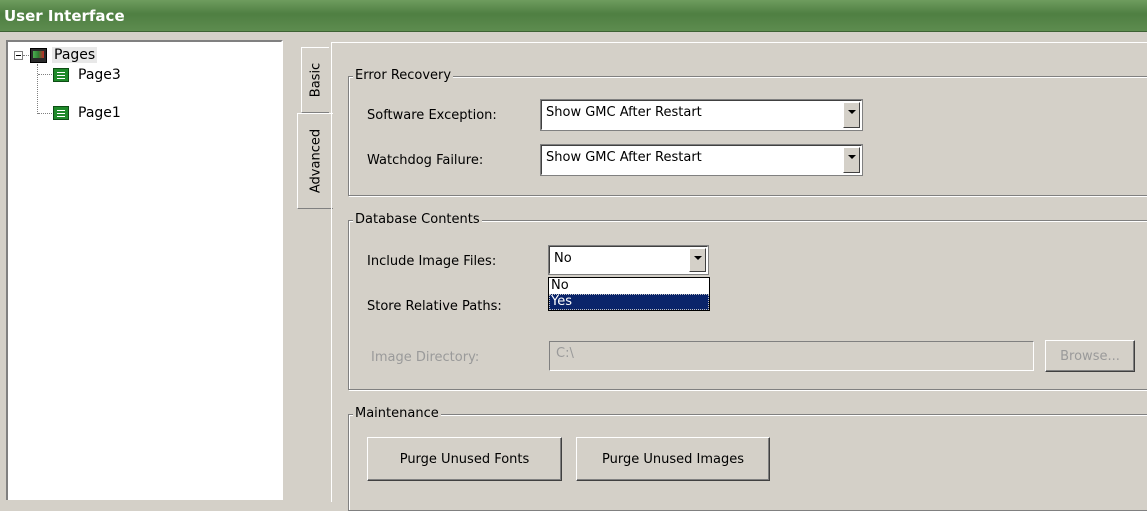 This screenshot has width=1147, height=511. What do you see at coordinates (75, 55) in the screenshot?
I see `tree-item-label: Pages` at bounding box center [75, 55].